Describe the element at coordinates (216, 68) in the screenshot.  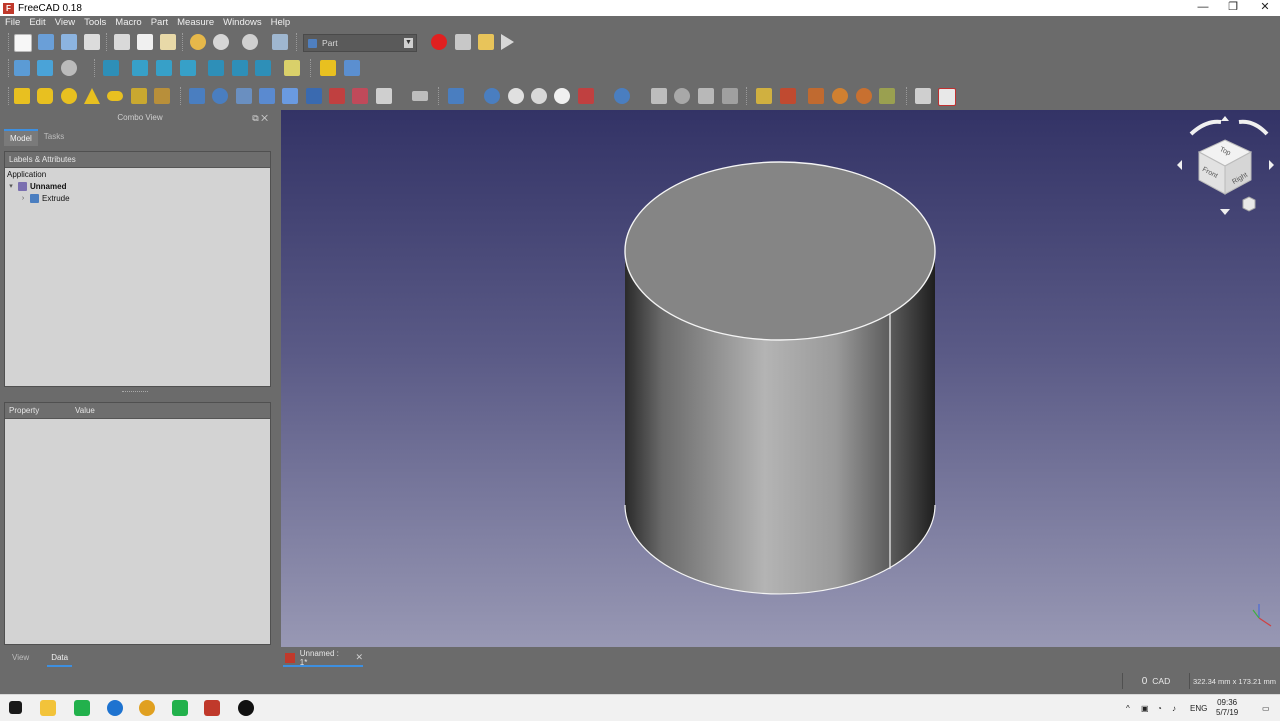
I see `rear-view-icon` at that location.